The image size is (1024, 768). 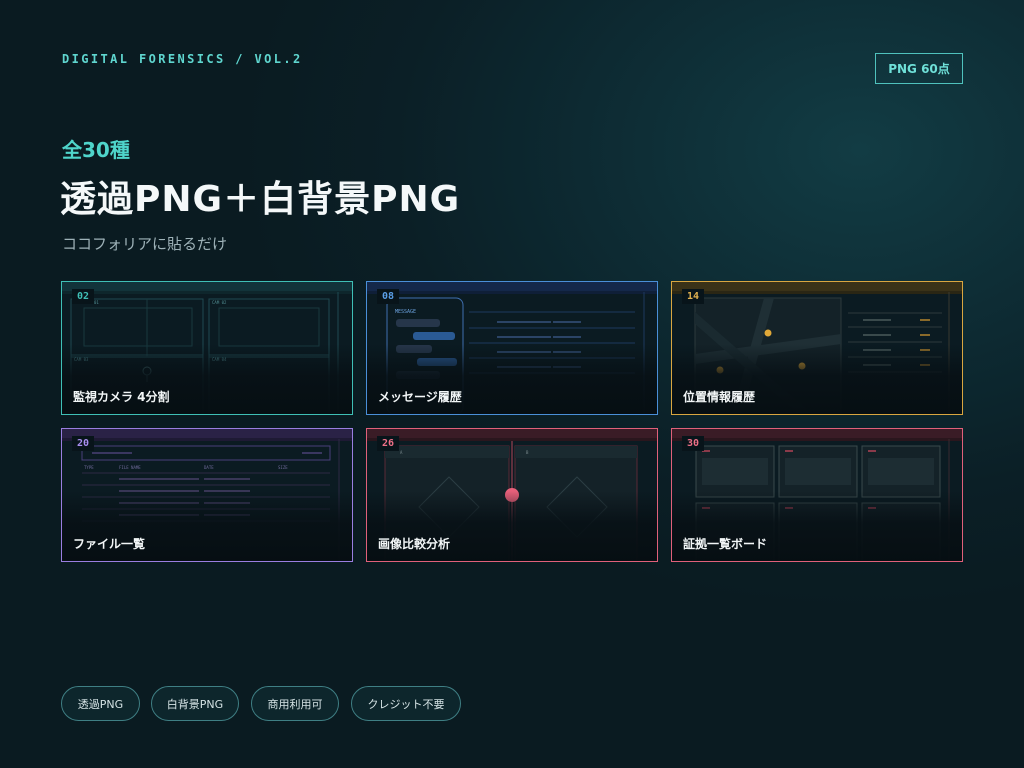 What do you see at coordinates (420, 397) in the screenshot?
I see `card-label: メッセージ履歴` at bounding box center [420, 397].